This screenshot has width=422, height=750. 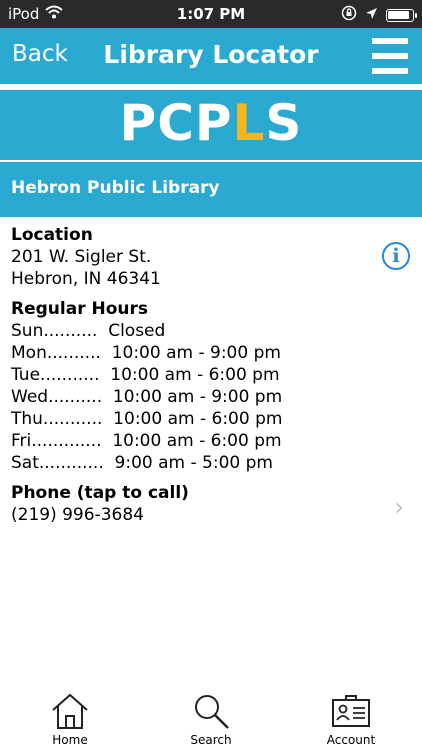 What do you see at coordinates (70, 740) in the screenshot?
I see `tab-home-label: Home` at bounding box center [70, 740].